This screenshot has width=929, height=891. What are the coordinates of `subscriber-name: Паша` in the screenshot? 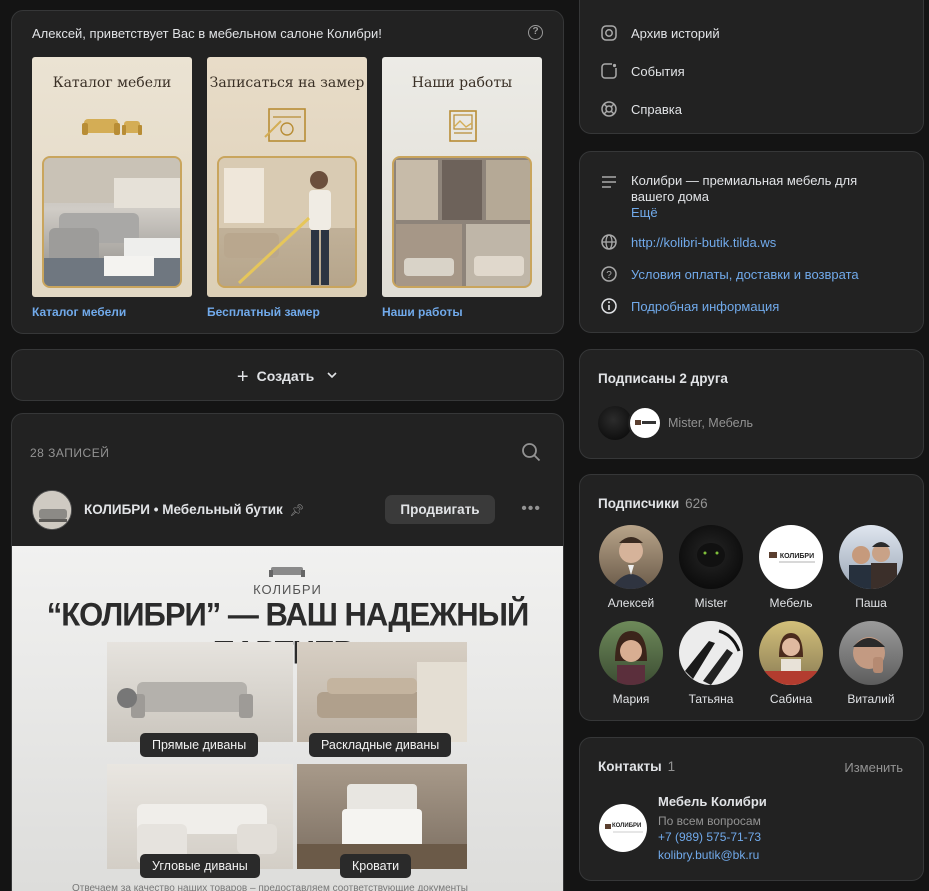 It's located at (871, 603).